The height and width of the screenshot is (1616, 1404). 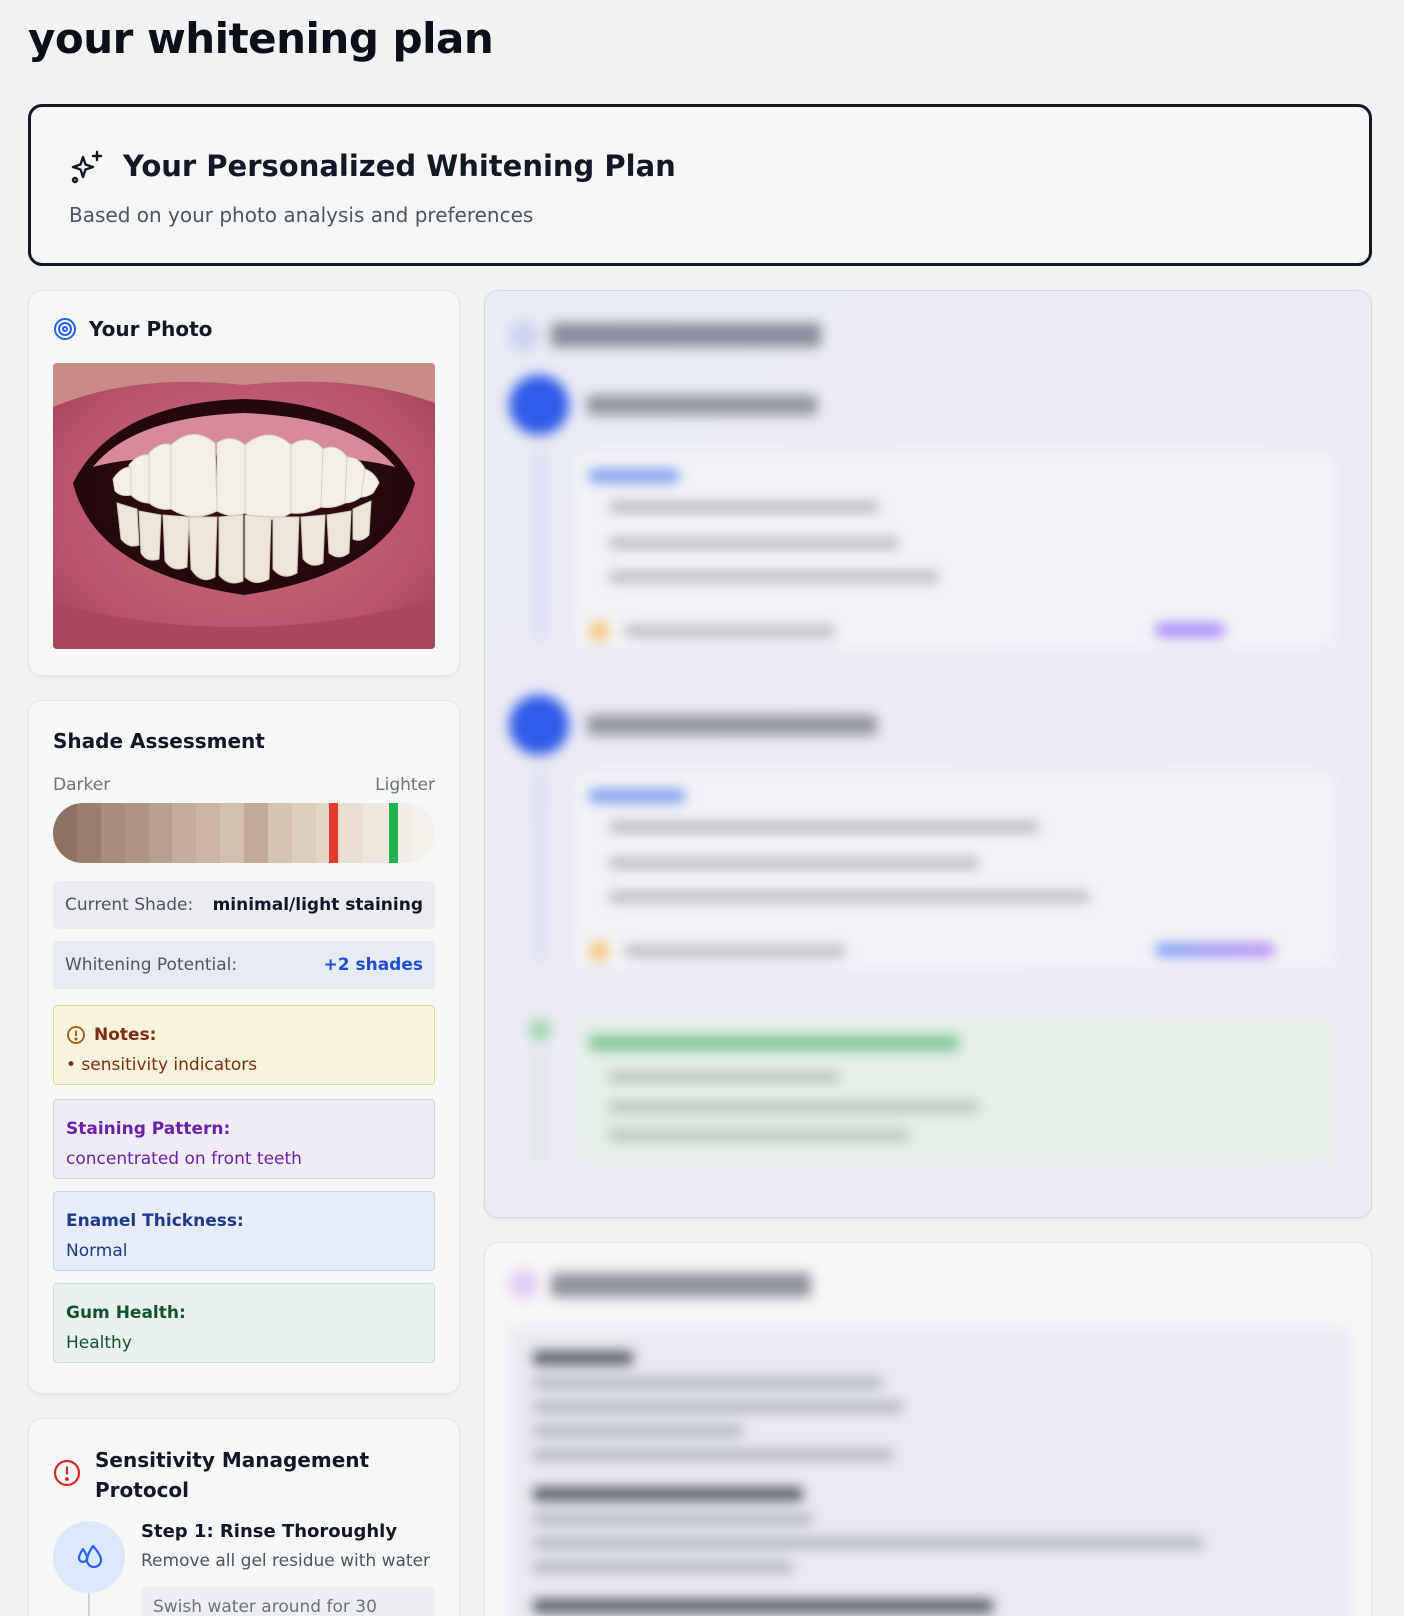 I want to click on notes-label: Notes:, so click(x=125, y=1035).